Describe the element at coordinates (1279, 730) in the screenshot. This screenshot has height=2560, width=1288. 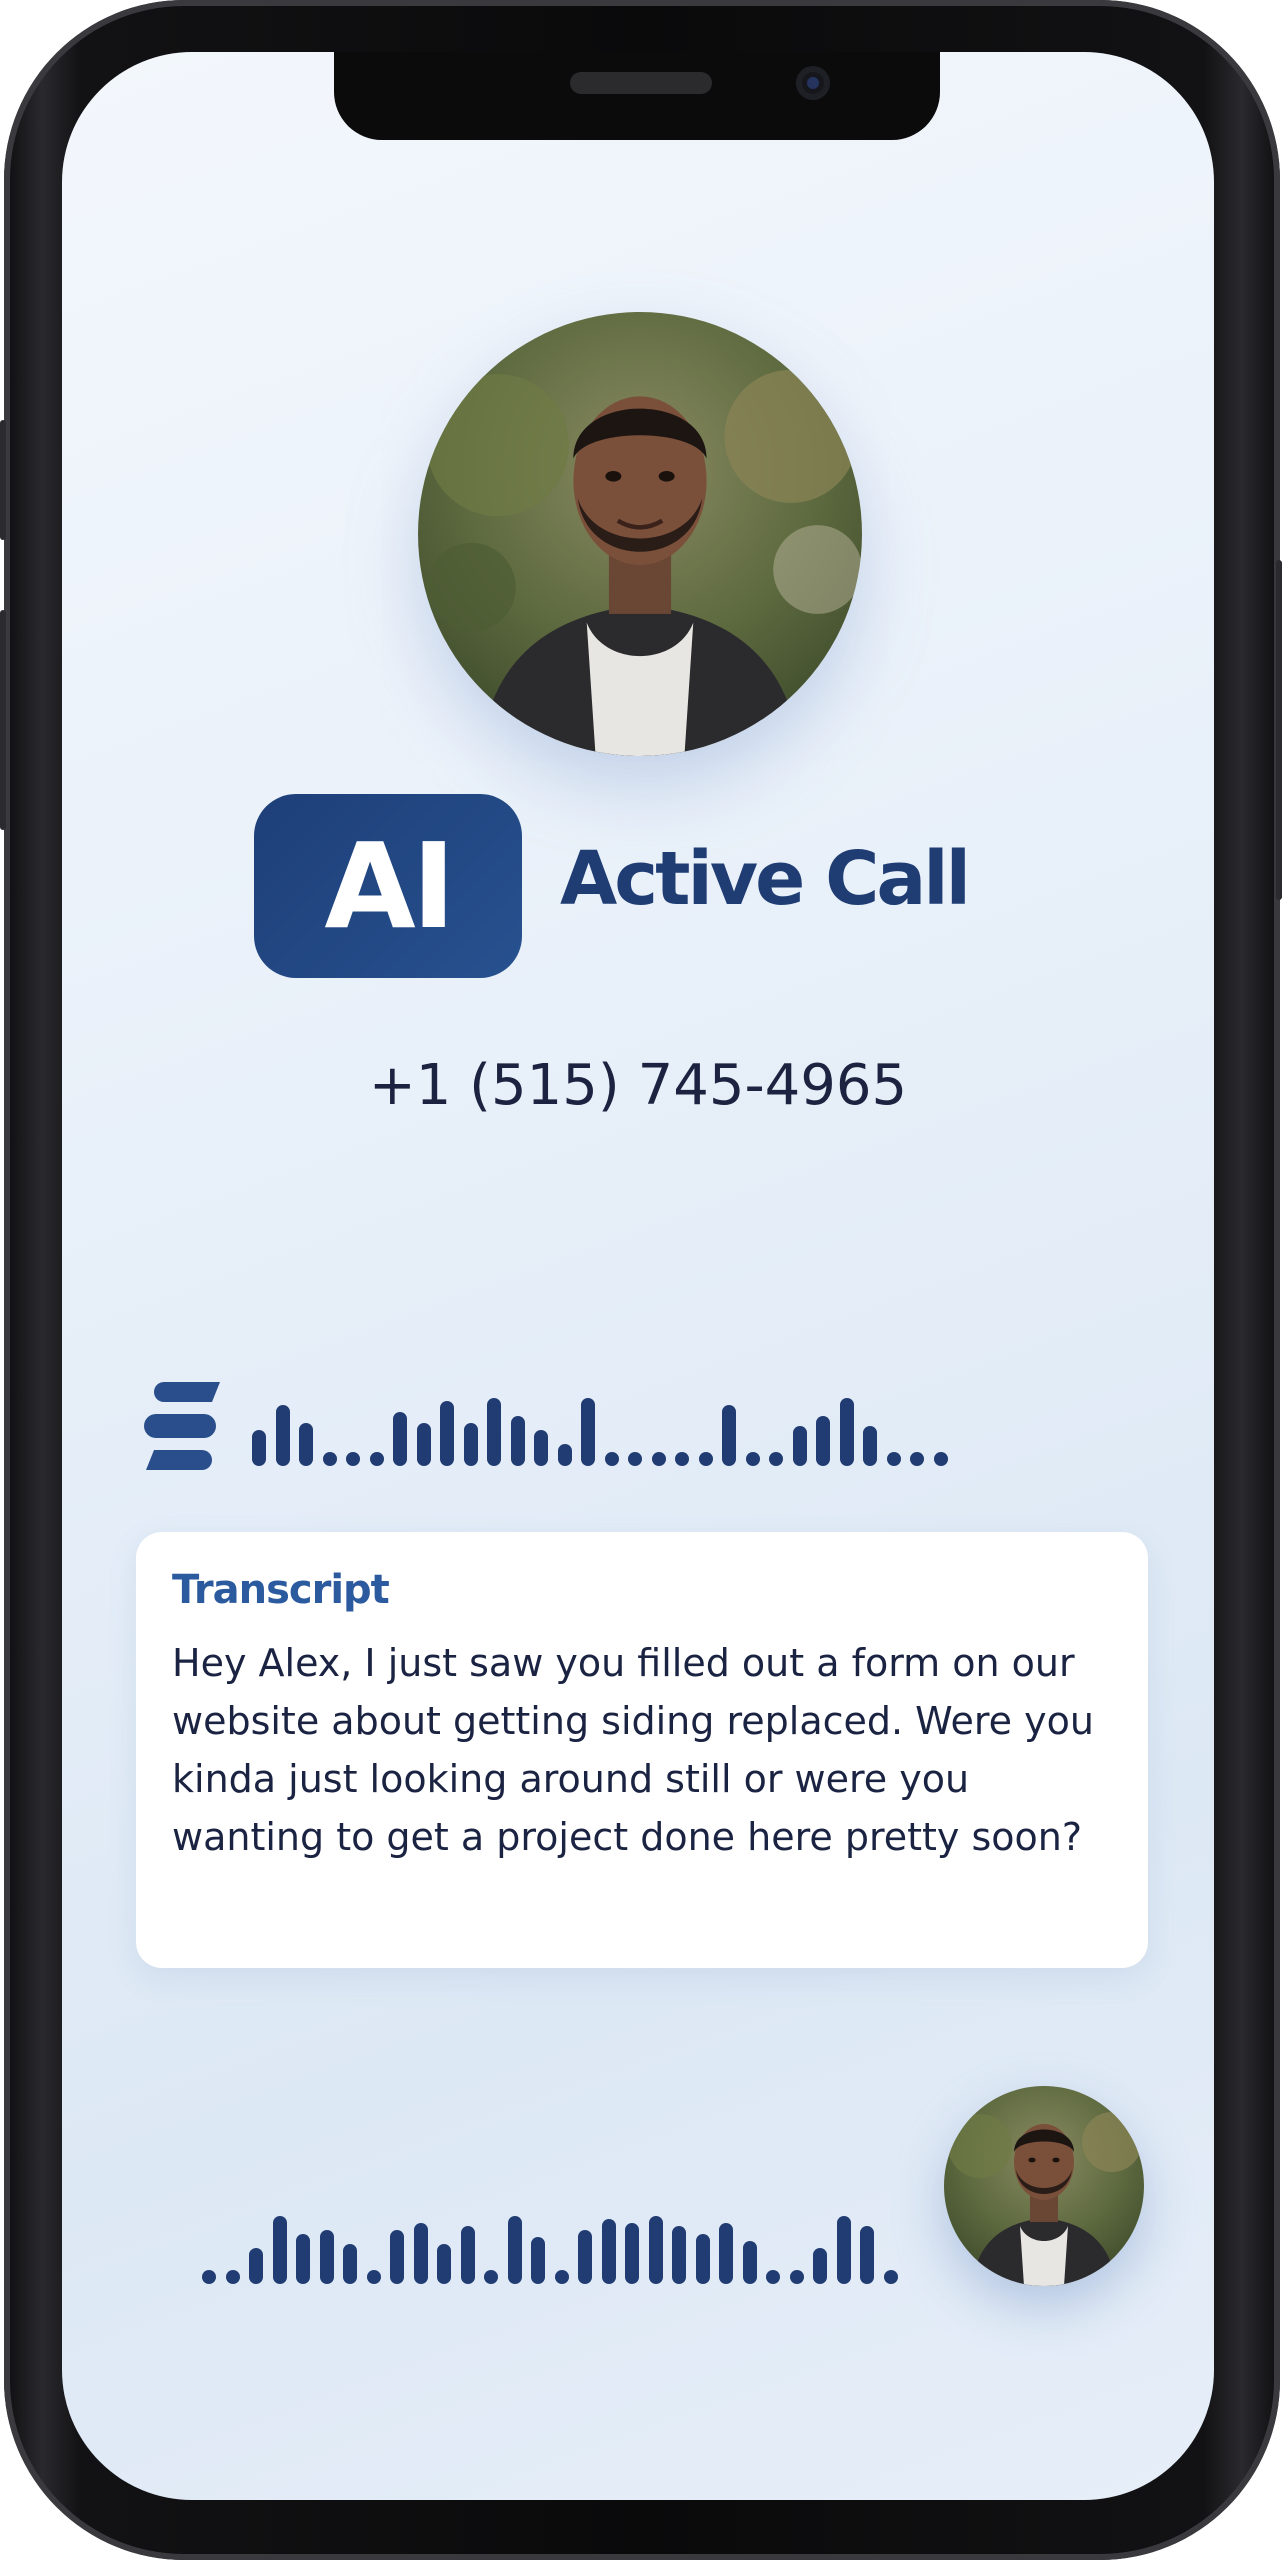
I see `side-button-right` at that location.